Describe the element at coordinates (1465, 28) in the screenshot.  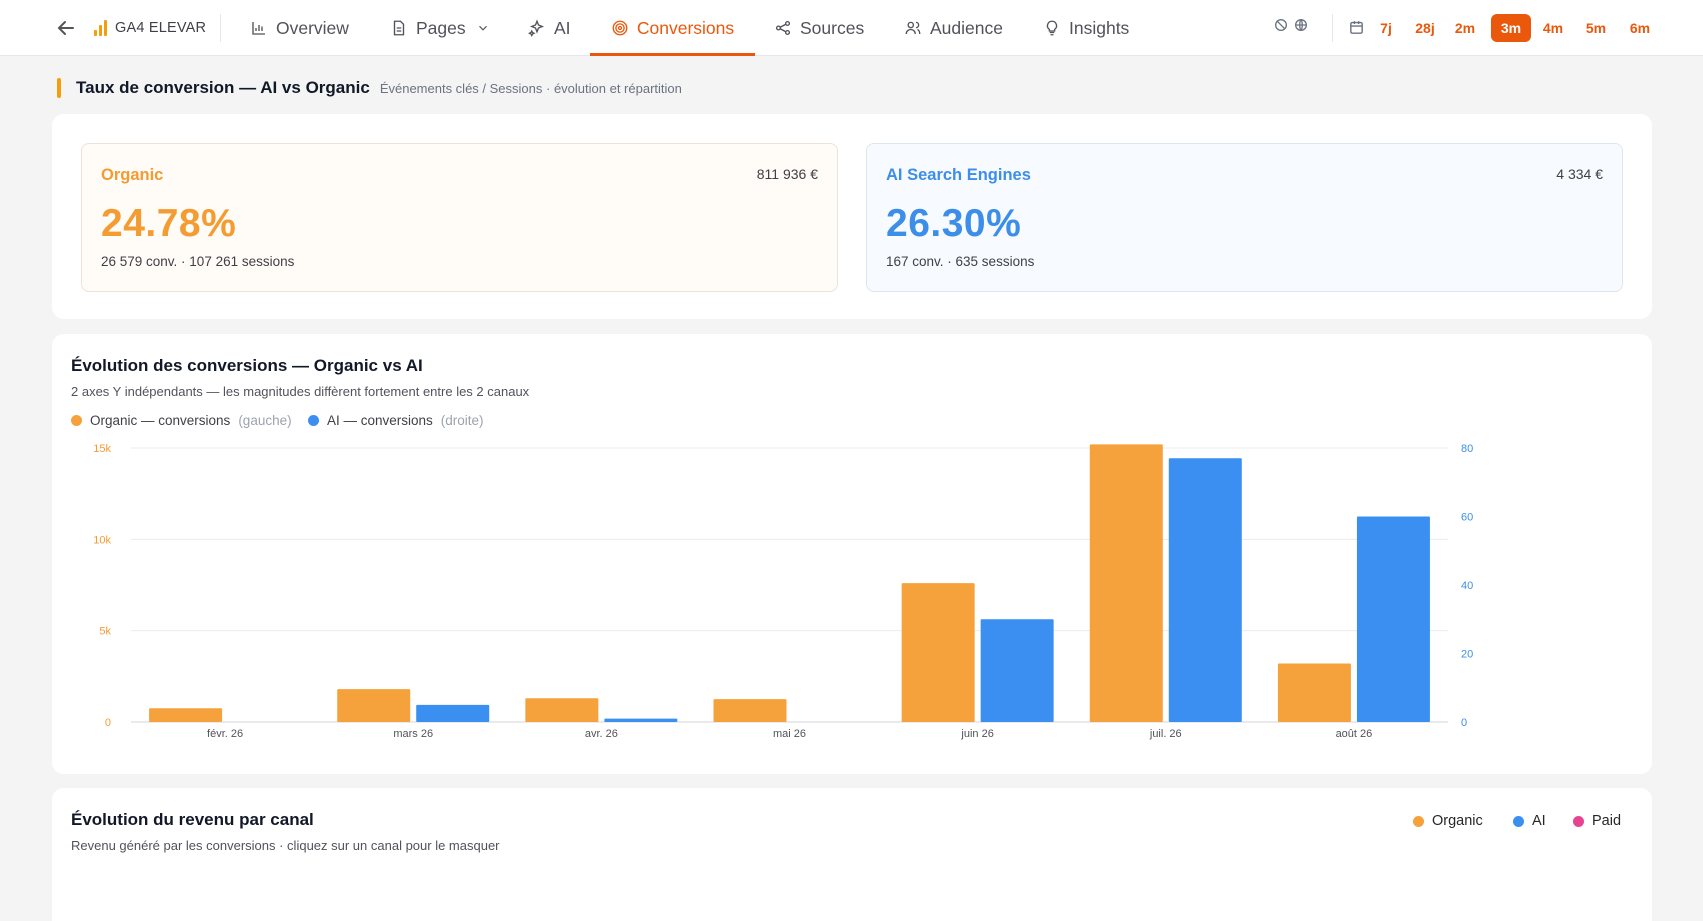
I see `range-2m: 2m` at that location.